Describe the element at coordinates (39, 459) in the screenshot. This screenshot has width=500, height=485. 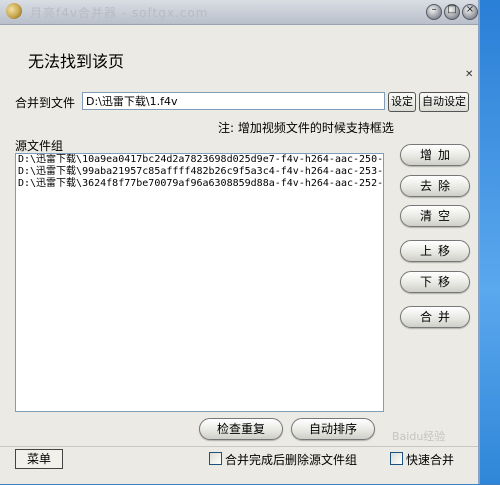
I see `menu-button: 菜单` at that location.